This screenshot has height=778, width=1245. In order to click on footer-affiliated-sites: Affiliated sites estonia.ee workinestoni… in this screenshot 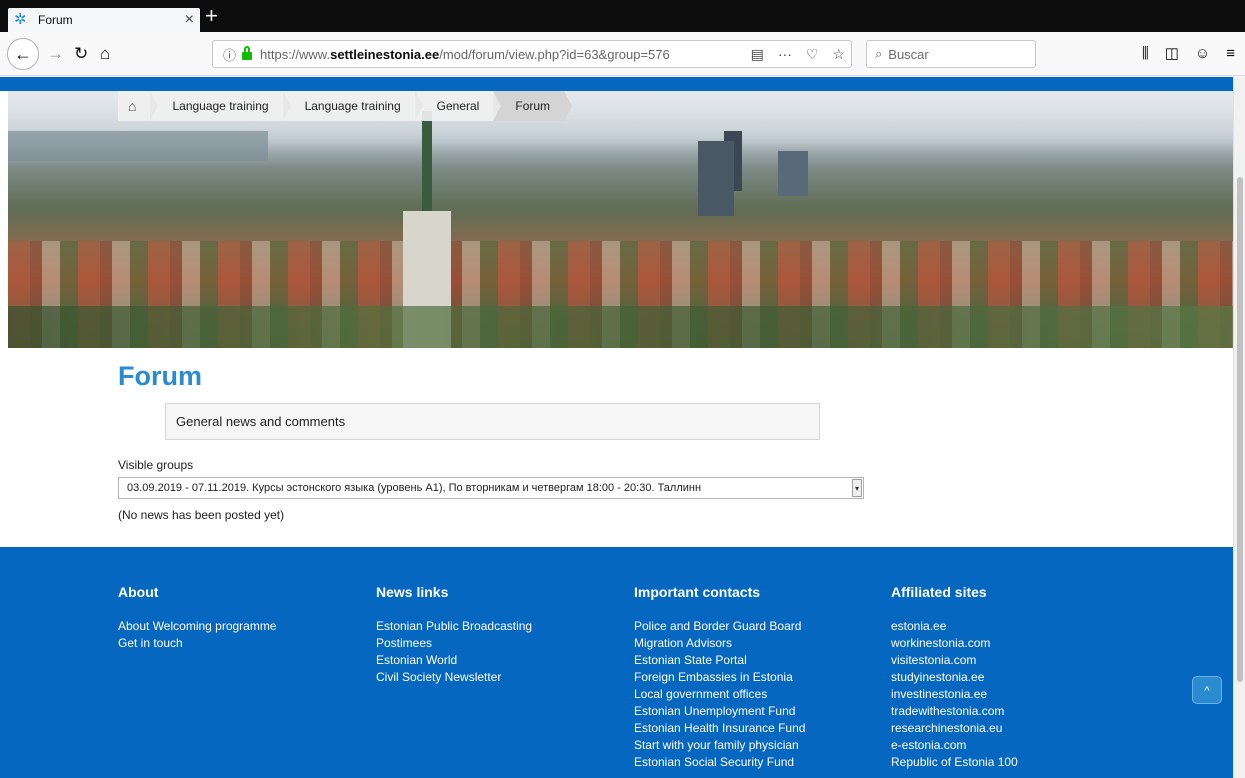, I will do `click(954, 677)`.